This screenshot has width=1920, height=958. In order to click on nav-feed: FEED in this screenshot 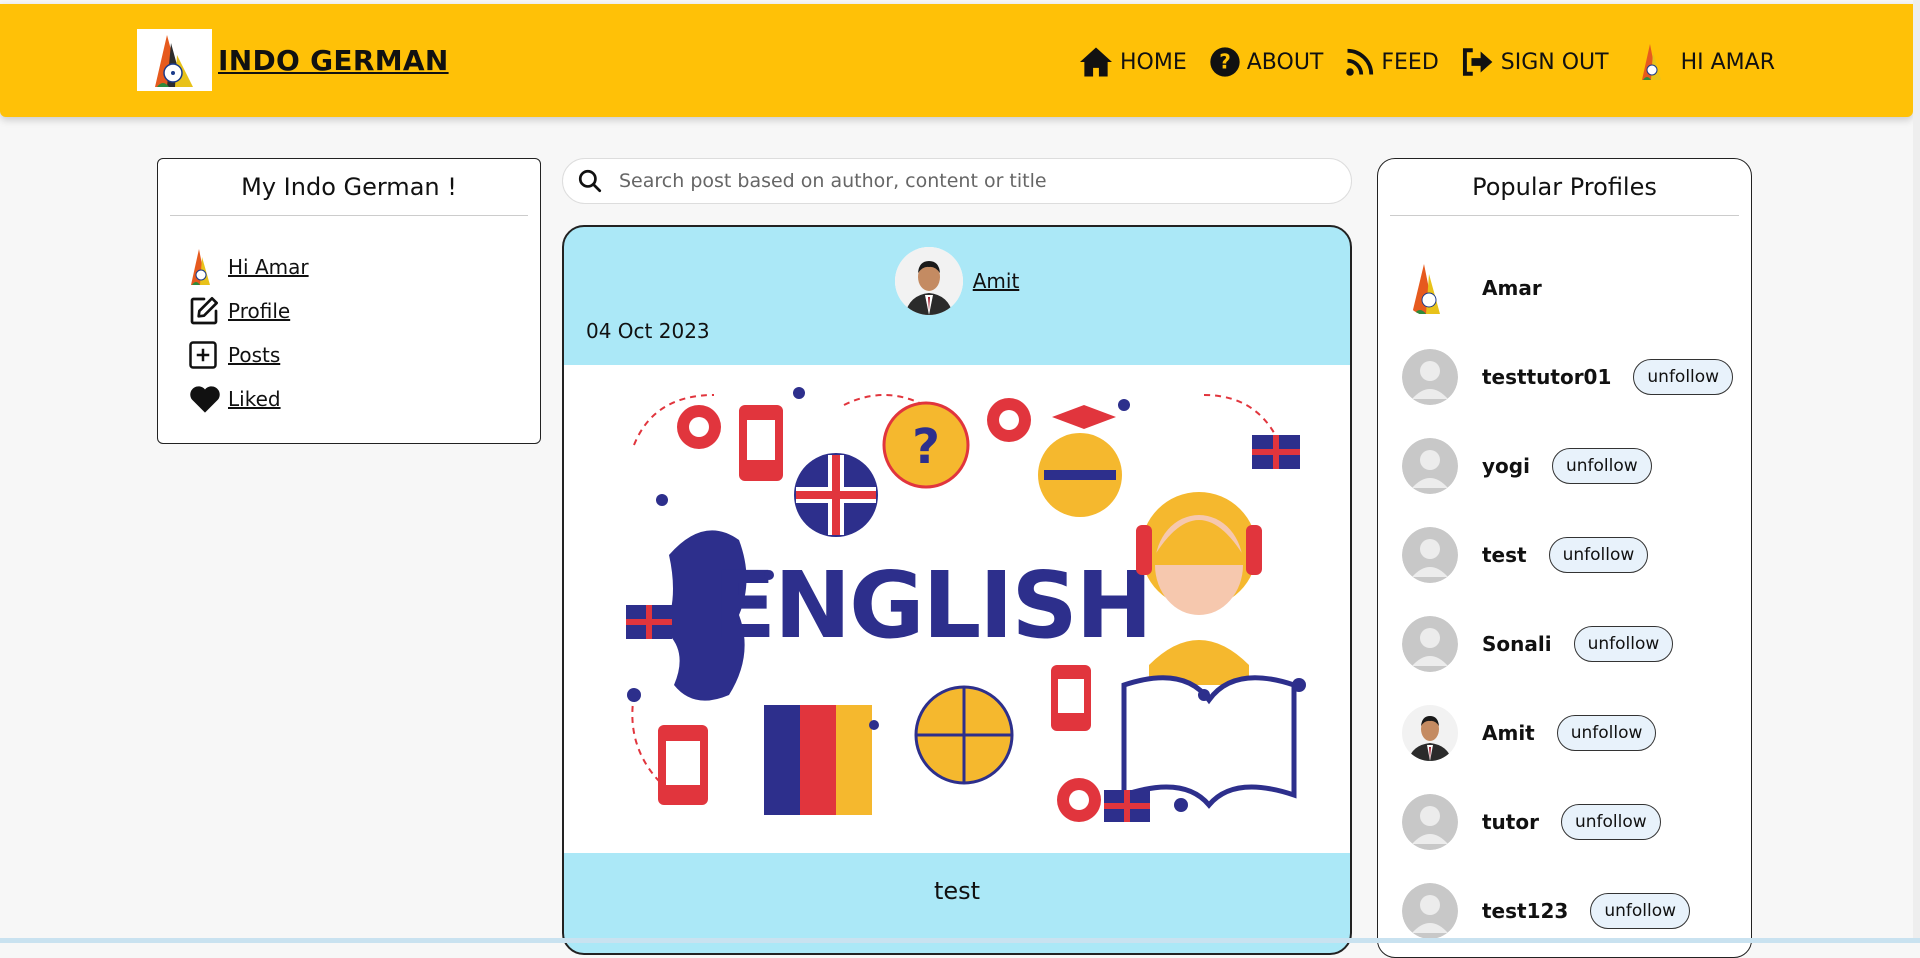, I will do `click(1392, 62)`.